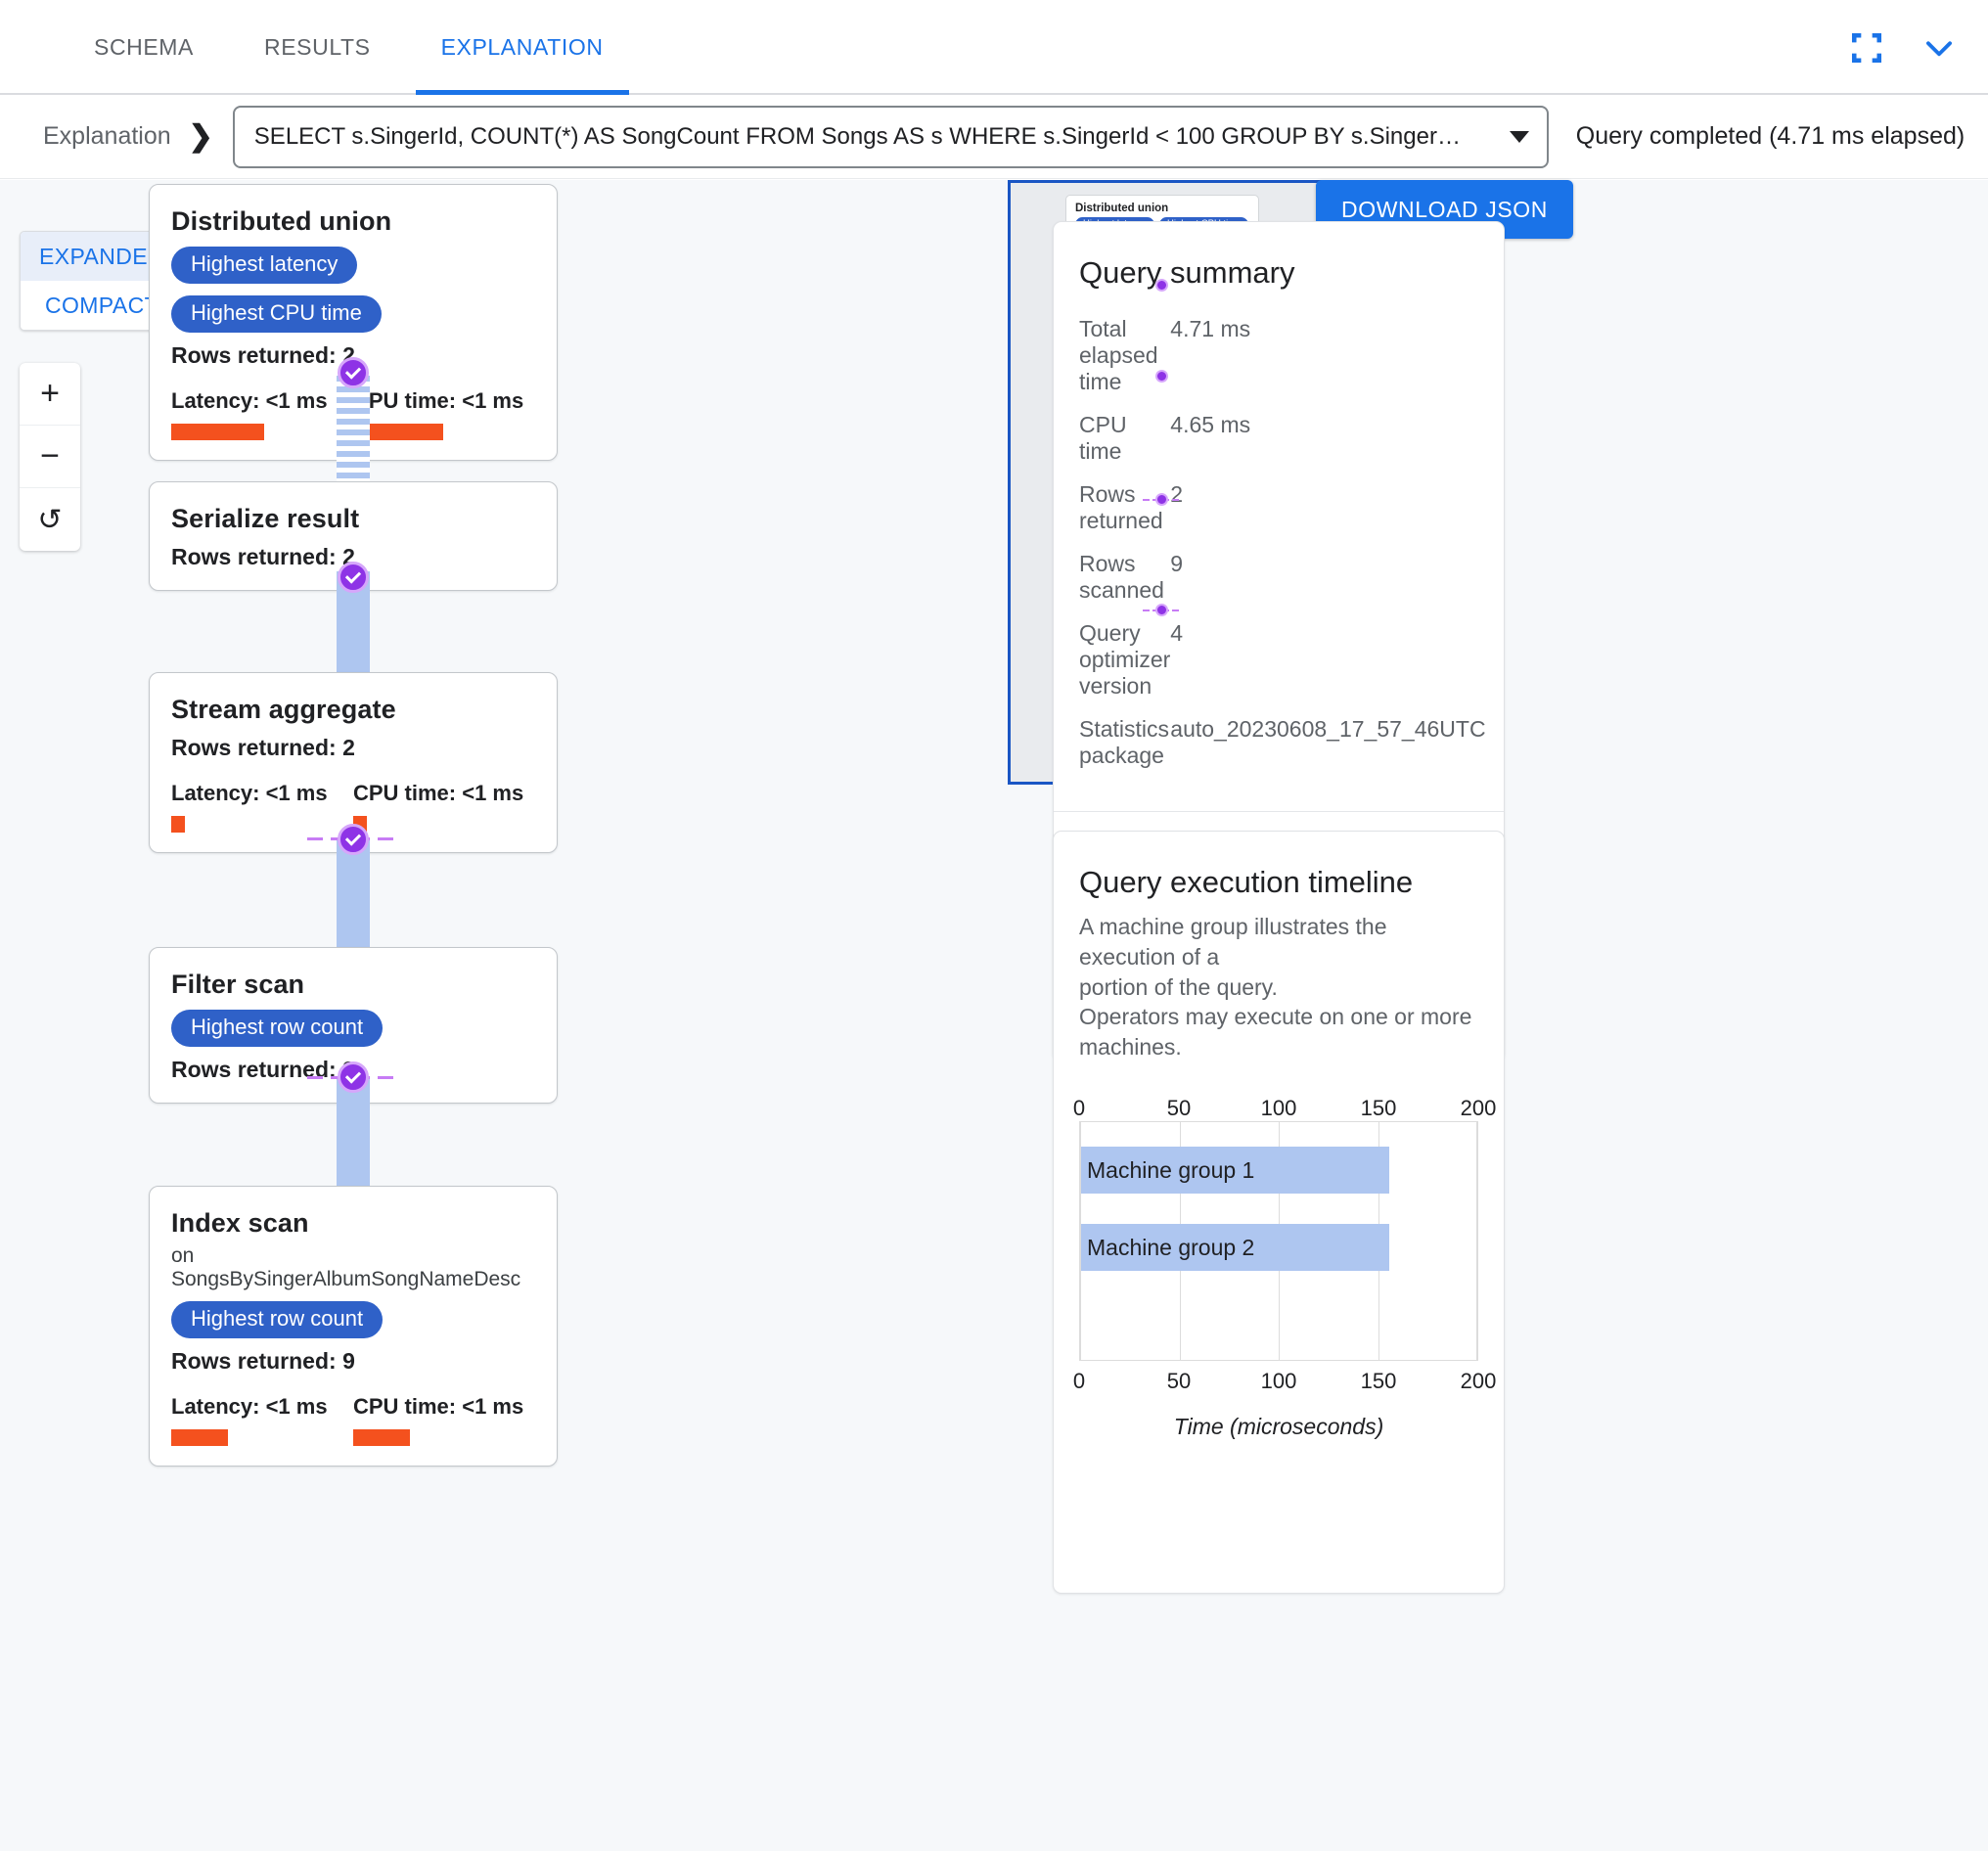 The width and height of the screenshot is (1988, 1851). What do you see at coordinates (1328, 729) in the screenshot?
I see `summary-value: auto_20230608_17_57_46UTC` at bounding box center [1328, 729].